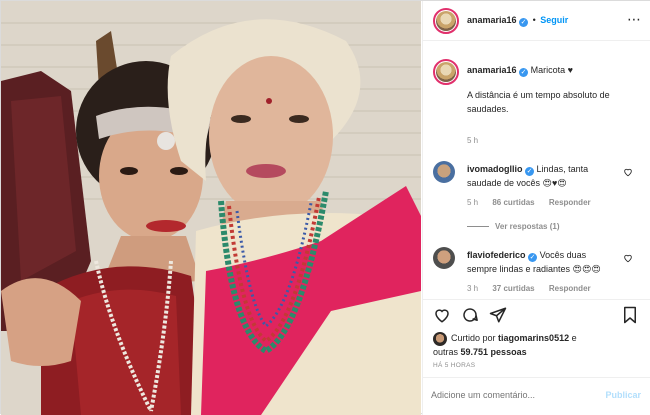 This screenshot has height=415, width=650. I want to click on caption-time: 5 h, so click(473, 140).